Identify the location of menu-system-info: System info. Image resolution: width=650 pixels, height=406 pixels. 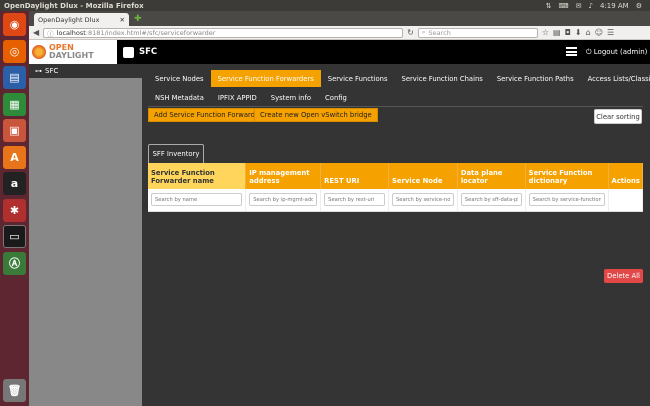
(291, 97).